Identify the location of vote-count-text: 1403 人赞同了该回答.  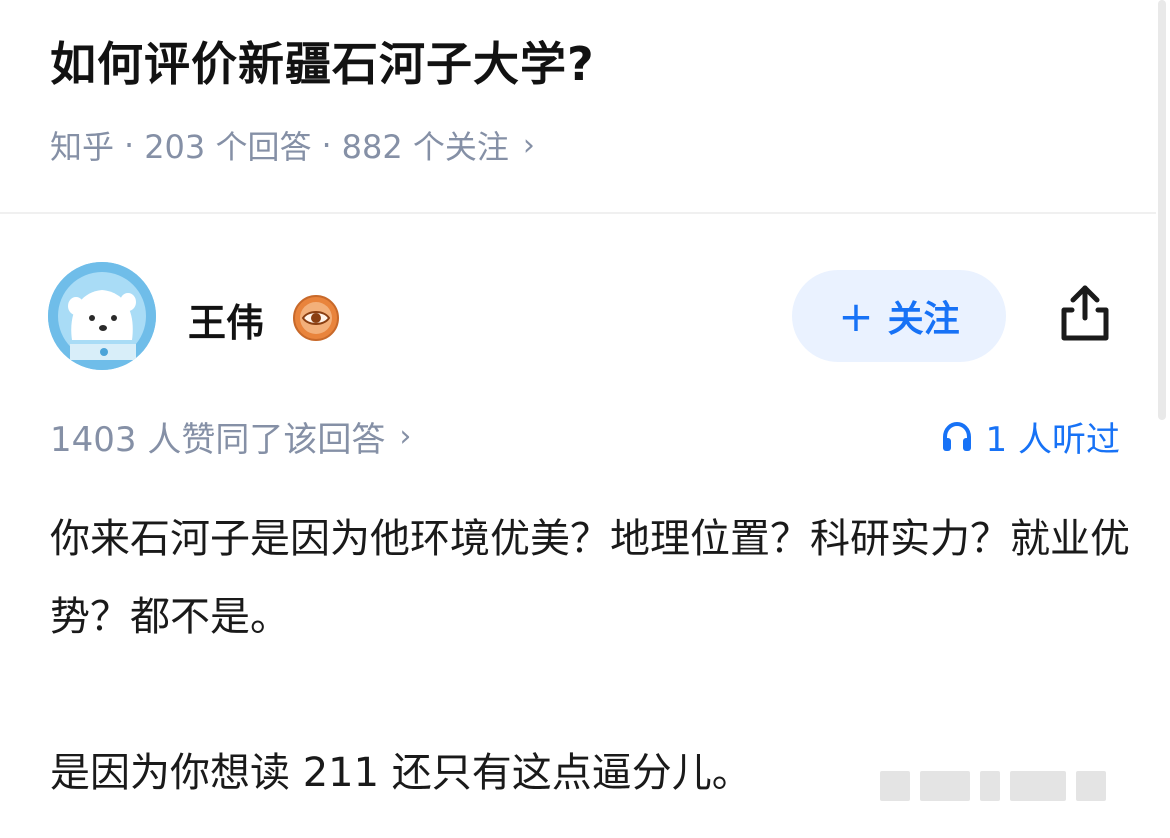
(218, 440).